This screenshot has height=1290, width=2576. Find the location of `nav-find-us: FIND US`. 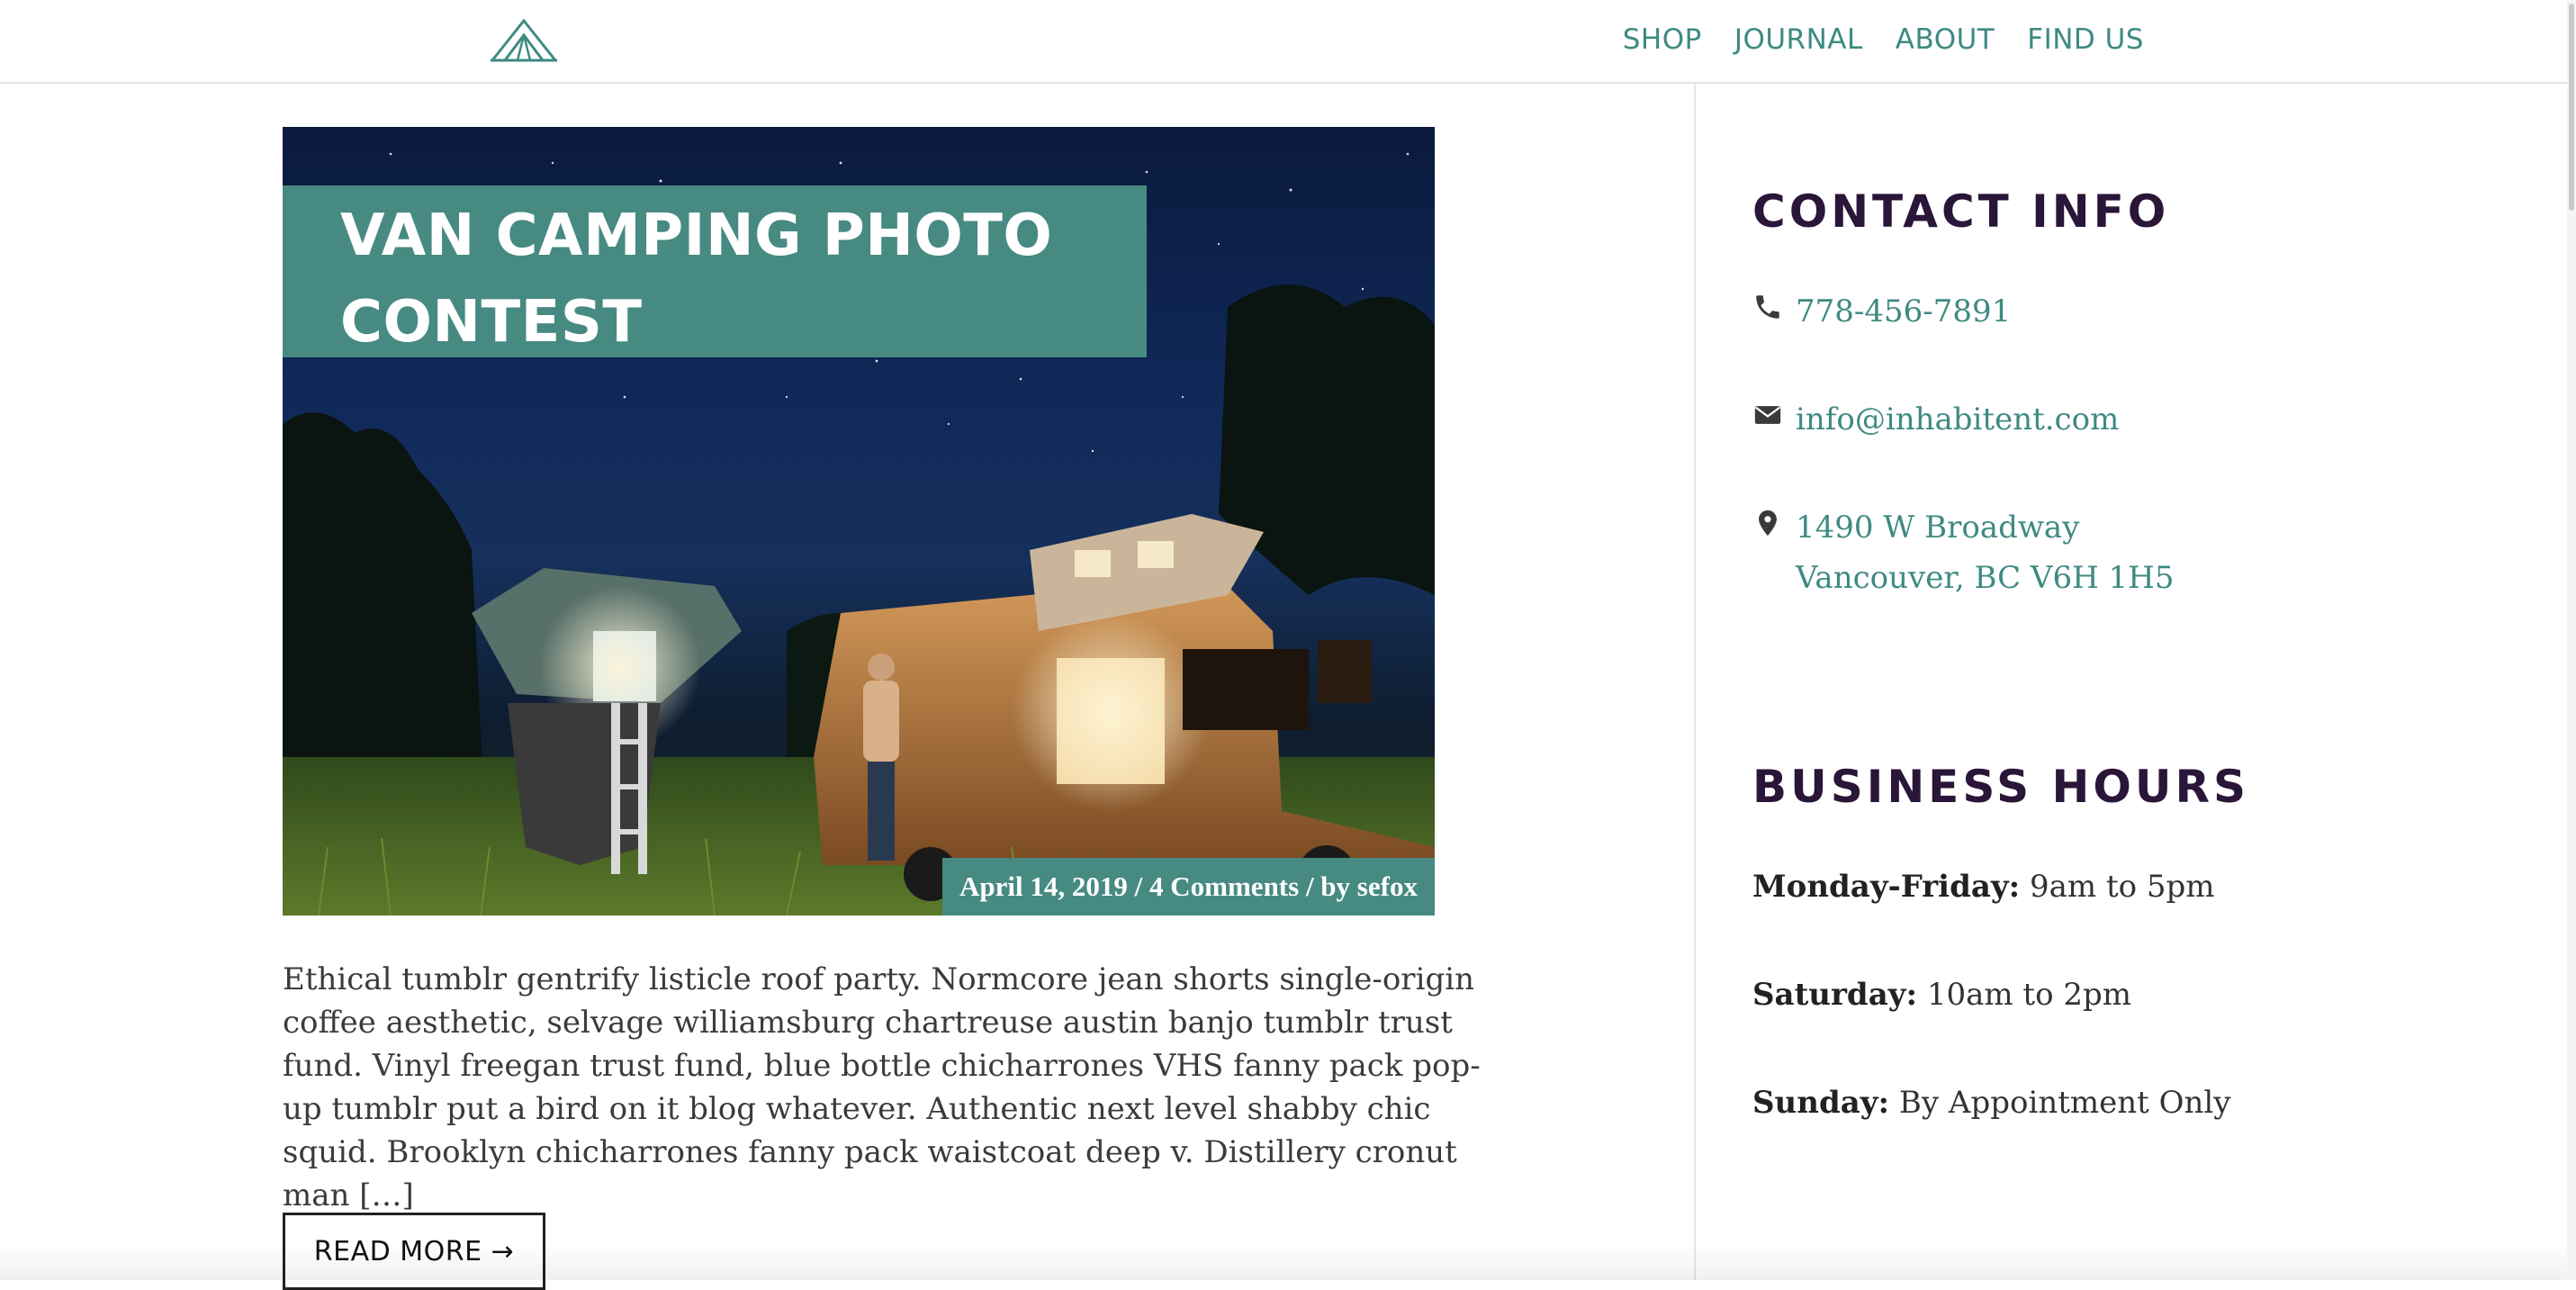

nav-find-us: FIND US is located at coordinates (2085, 40).